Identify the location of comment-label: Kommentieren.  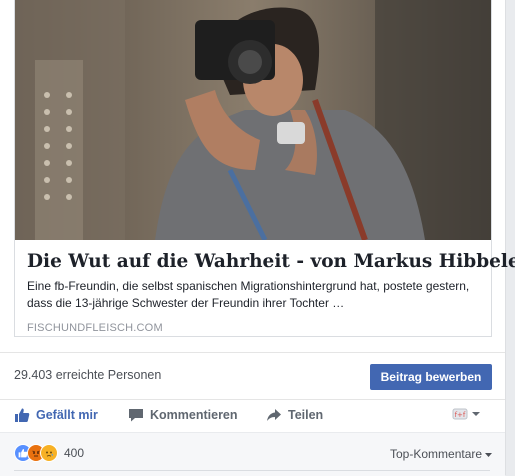
(194, 415).